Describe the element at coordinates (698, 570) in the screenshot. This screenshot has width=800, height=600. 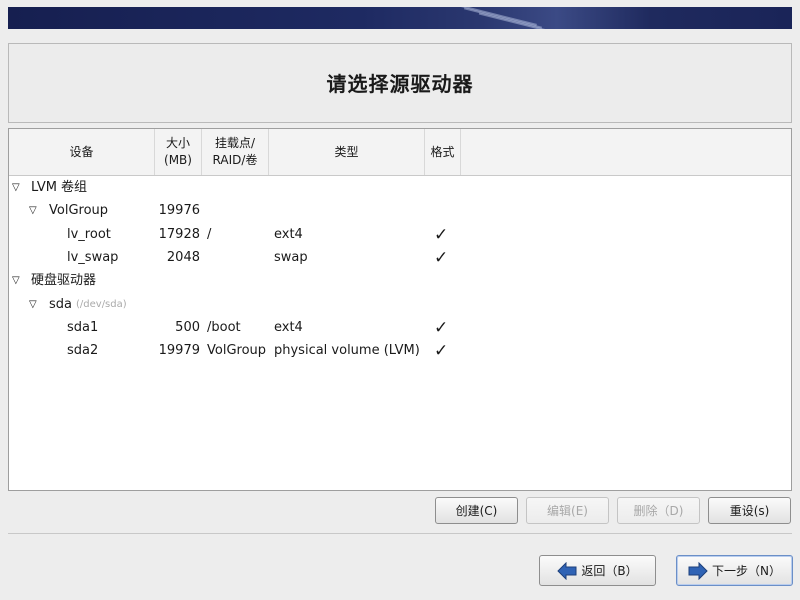
I see `arrow-right-icon` at that location.